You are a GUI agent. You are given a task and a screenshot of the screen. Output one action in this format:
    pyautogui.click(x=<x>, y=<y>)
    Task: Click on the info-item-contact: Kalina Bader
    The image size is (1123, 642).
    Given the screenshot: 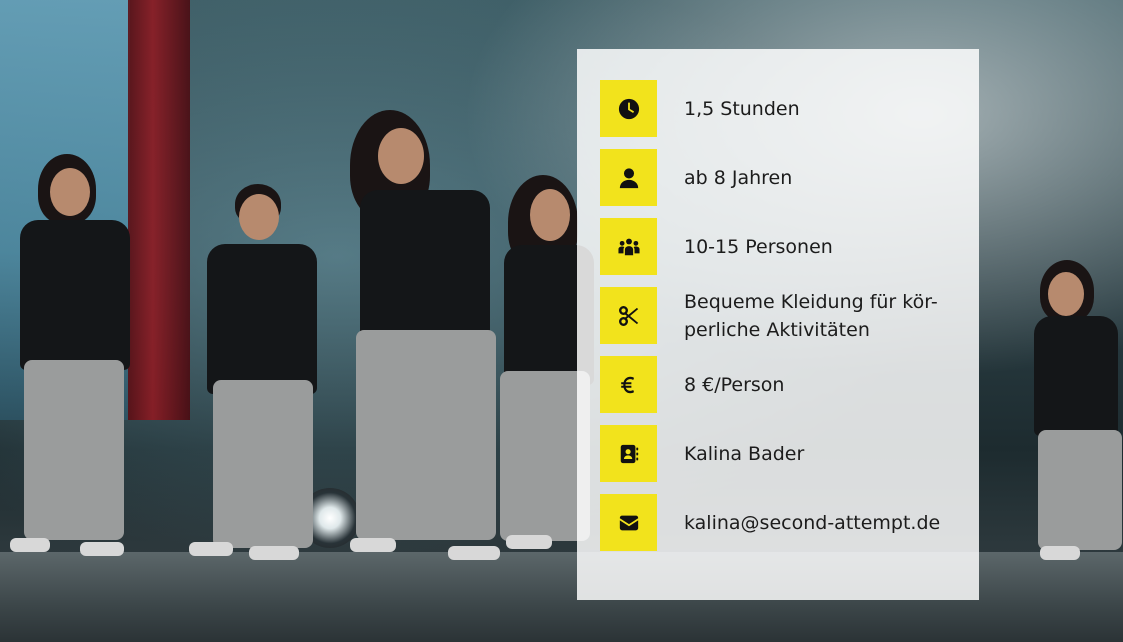 What is the action you would take?
    pyautogui.click(x=780, y=453)
    